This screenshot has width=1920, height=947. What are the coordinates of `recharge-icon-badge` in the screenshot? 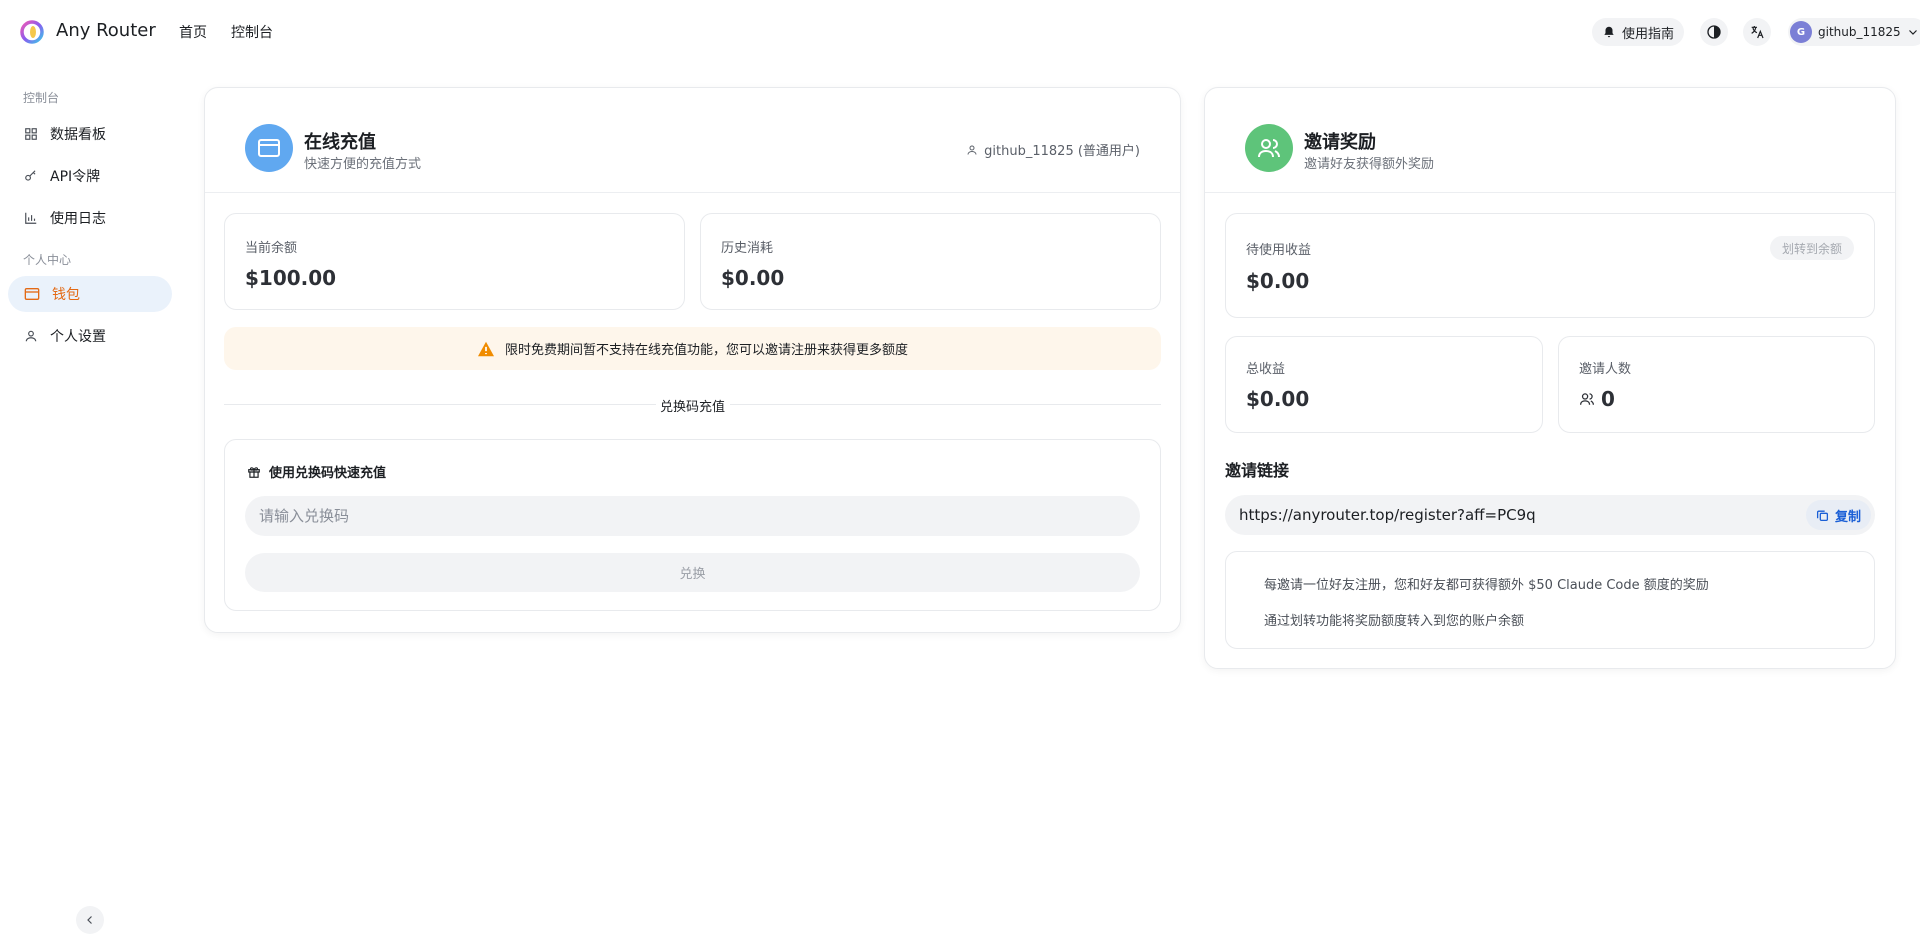 It's located at (269, 148).